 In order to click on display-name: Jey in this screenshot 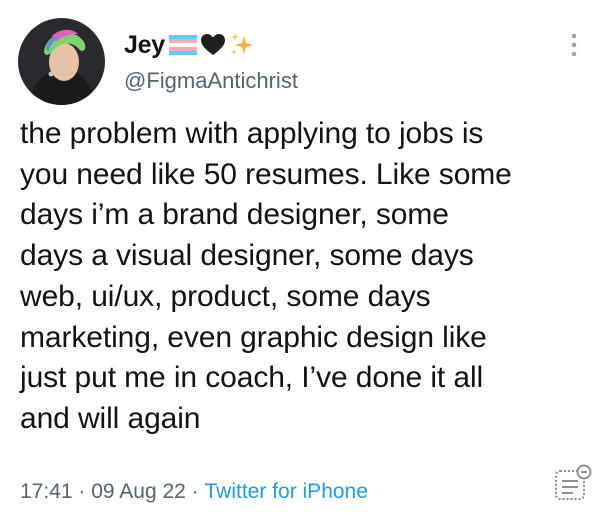, I will do `click(144, 45)`.